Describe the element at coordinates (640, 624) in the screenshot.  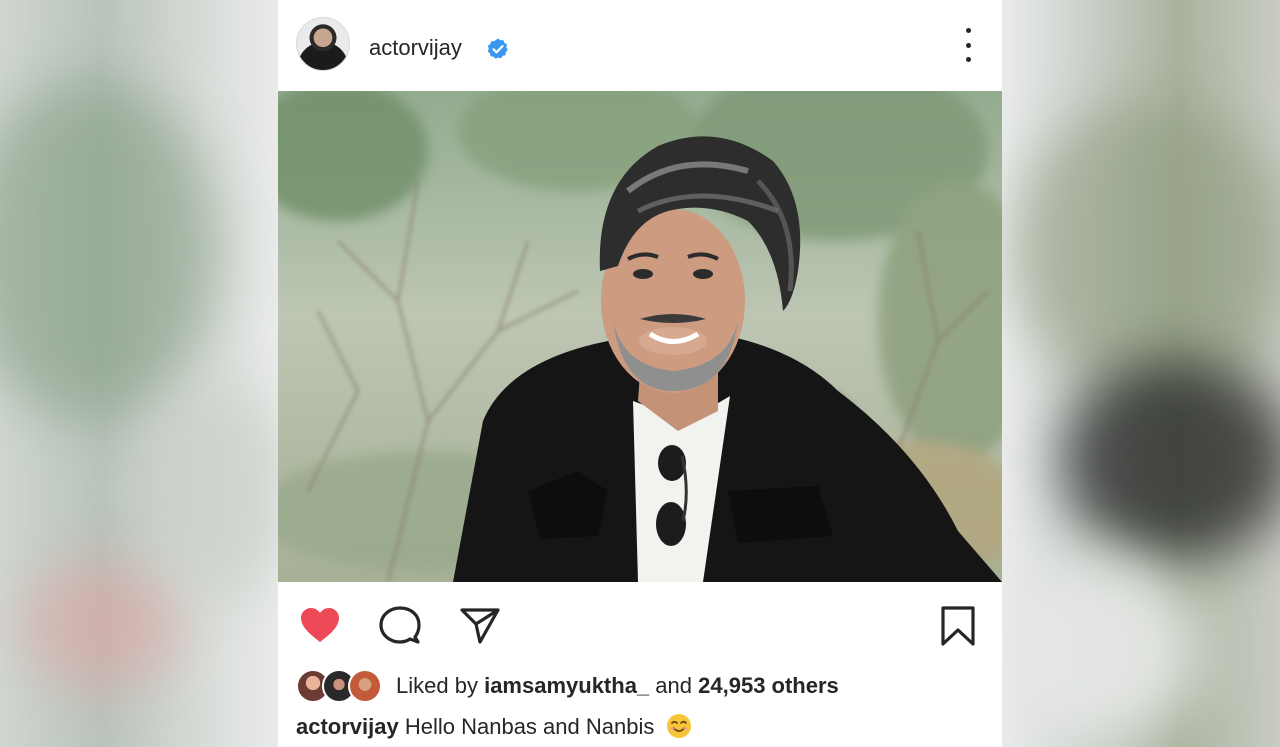
I see `post-actions-bar` at that location.